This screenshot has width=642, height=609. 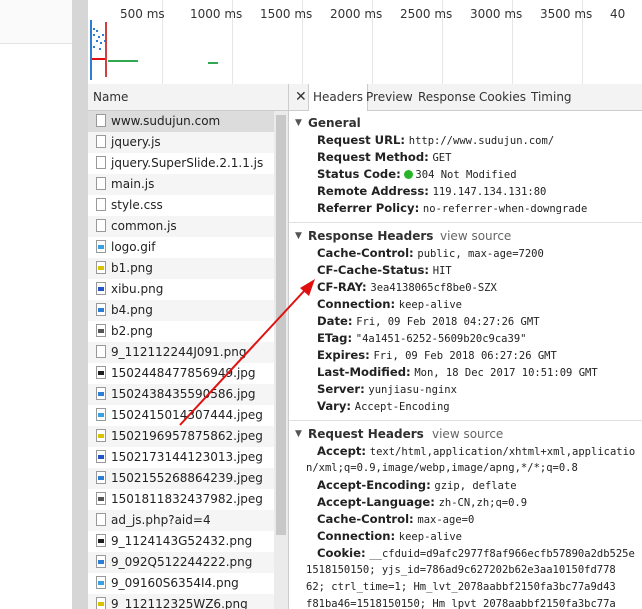 I want to click on header-key: Expires:, so click(x=343, y=355).